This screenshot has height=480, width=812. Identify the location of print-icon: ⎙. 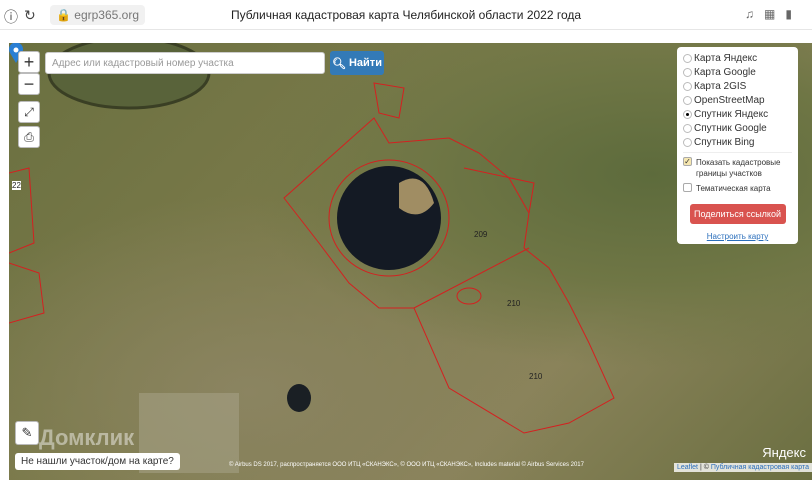
(29, 137).